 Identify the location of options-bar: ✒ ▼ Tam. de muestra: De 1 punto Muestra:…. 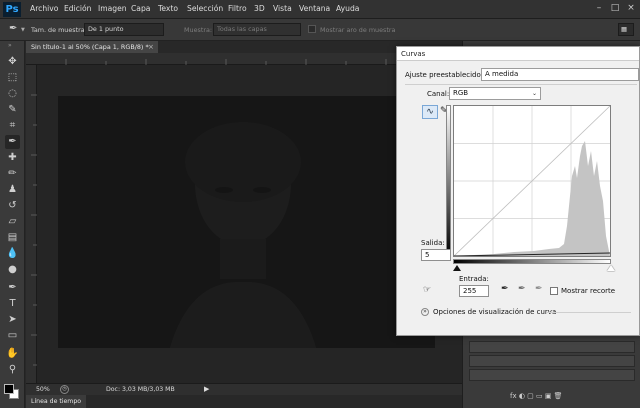
(320, 30).